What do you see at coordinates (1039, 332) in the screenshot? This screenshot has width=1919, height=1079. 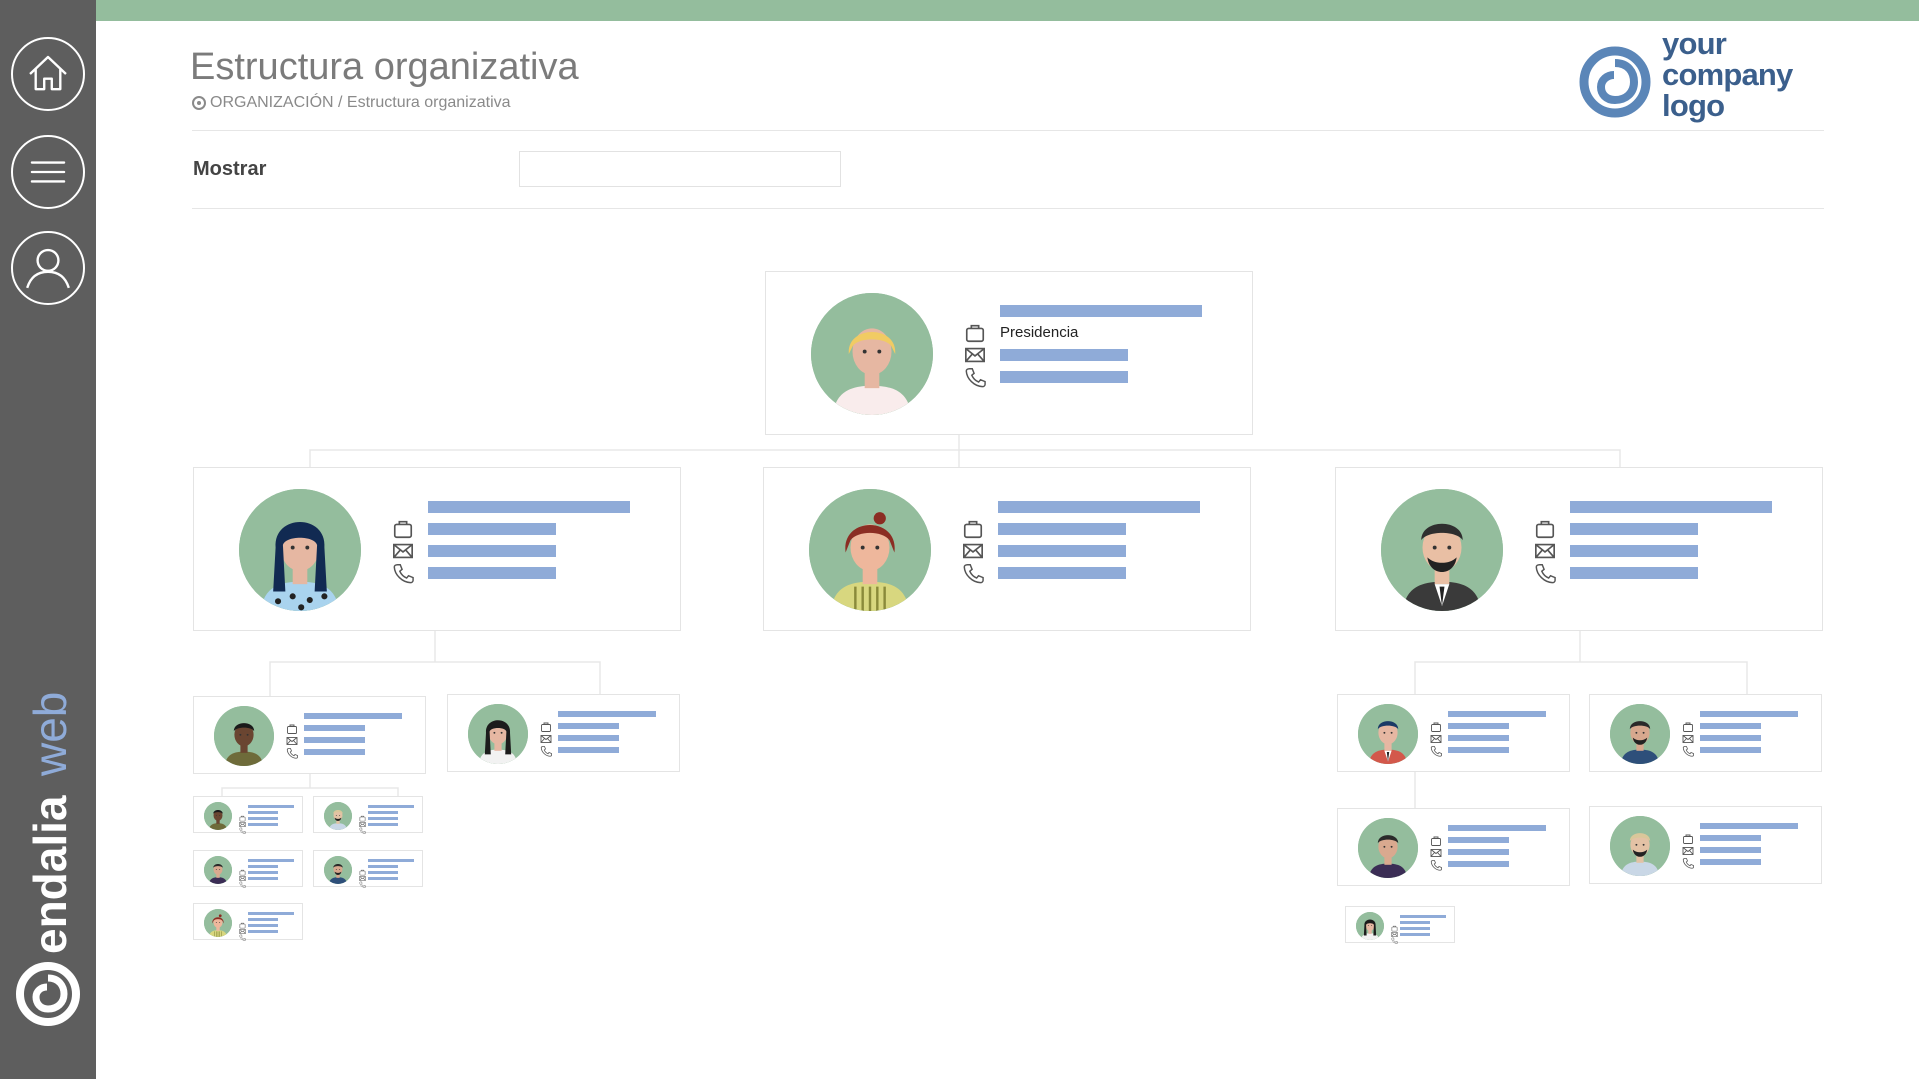 I see `job-title: Presidencia` at bounding box center [1039, 332].